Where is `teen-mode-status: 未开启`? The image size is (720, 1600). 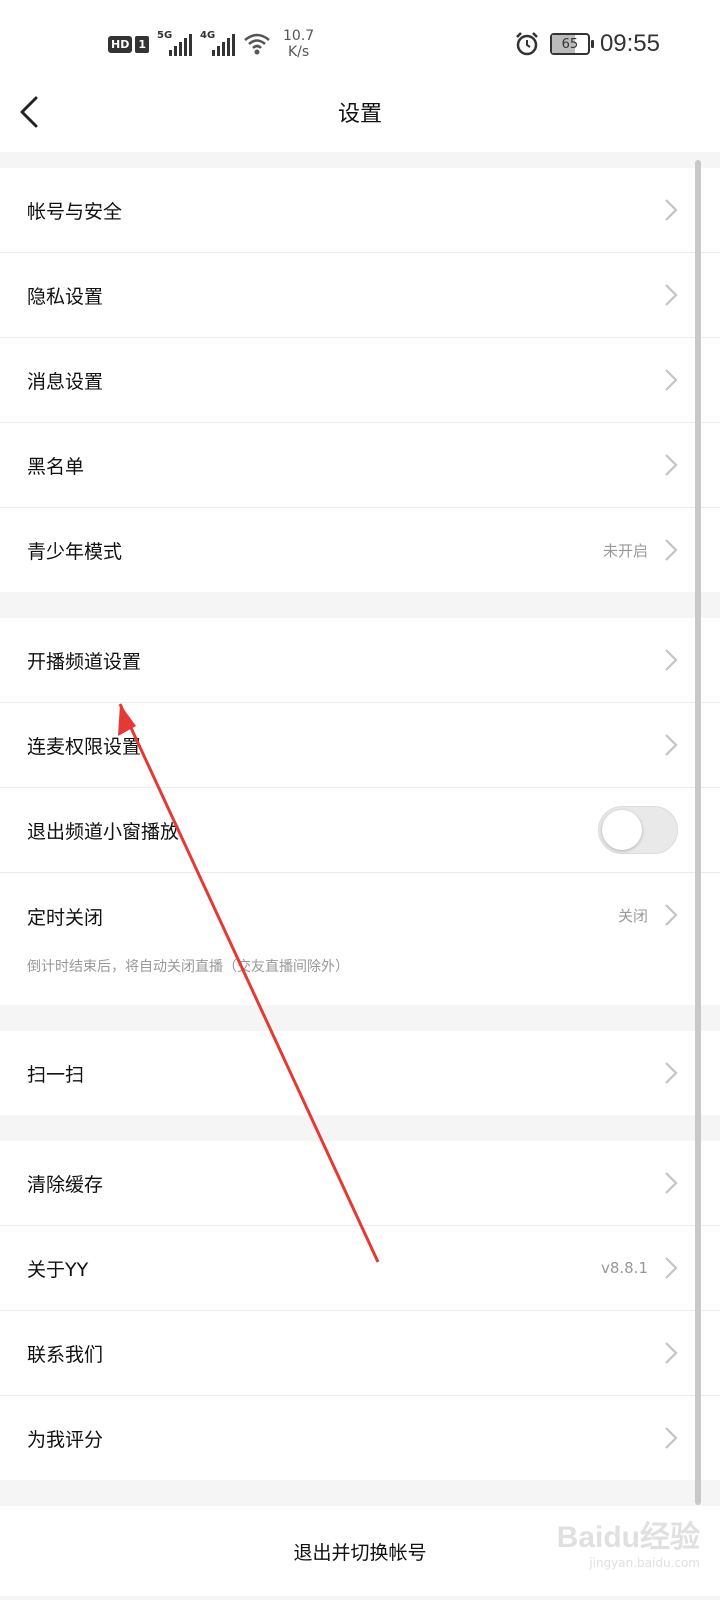
teen-mode-status: 未开启 is located at coordinates (625, 550).